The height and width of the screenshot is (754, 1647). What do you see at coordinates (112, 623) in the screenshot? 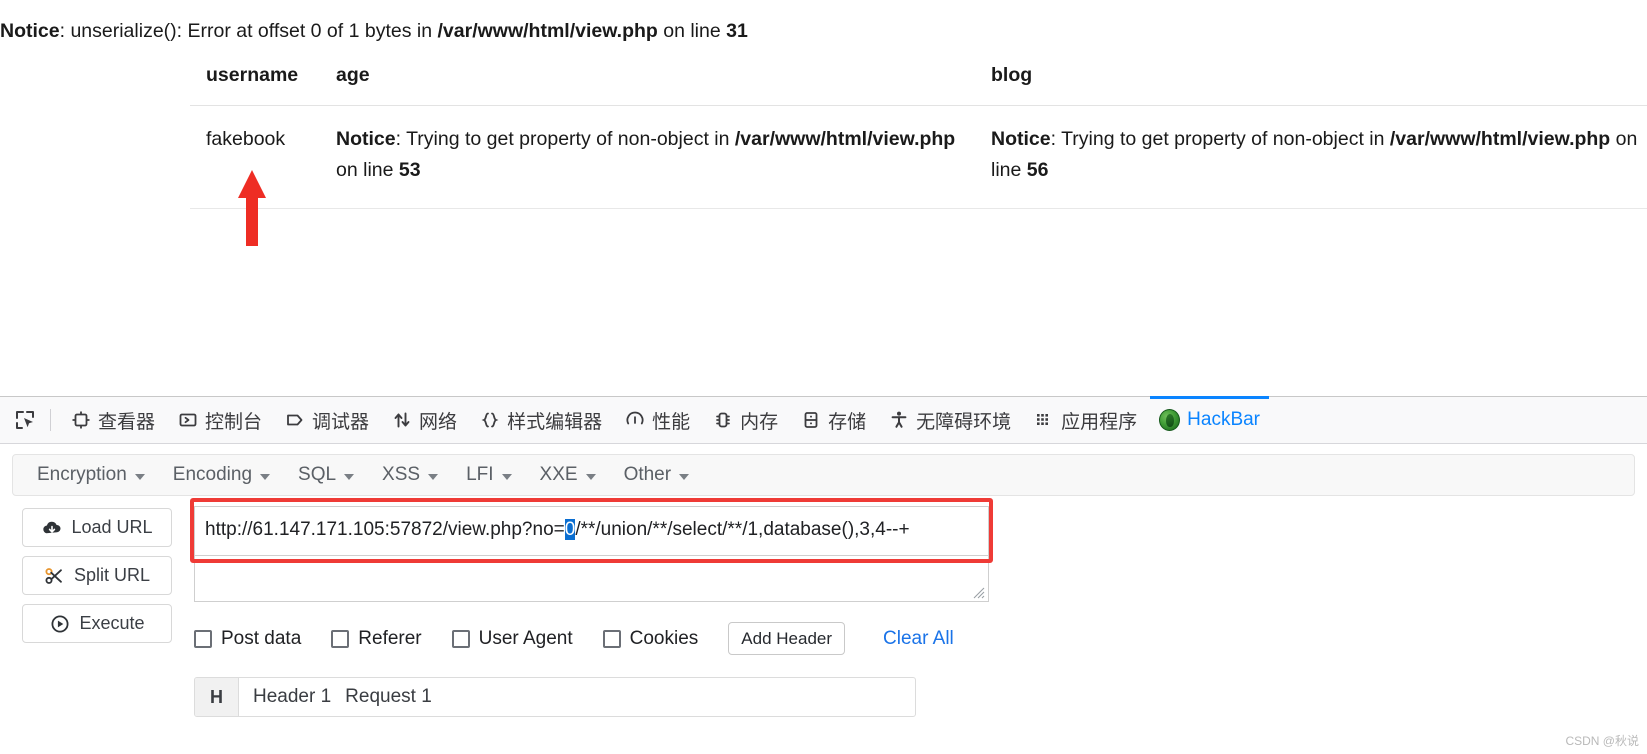
I see `execute-label: Execute` at bounding box center [112, 623].